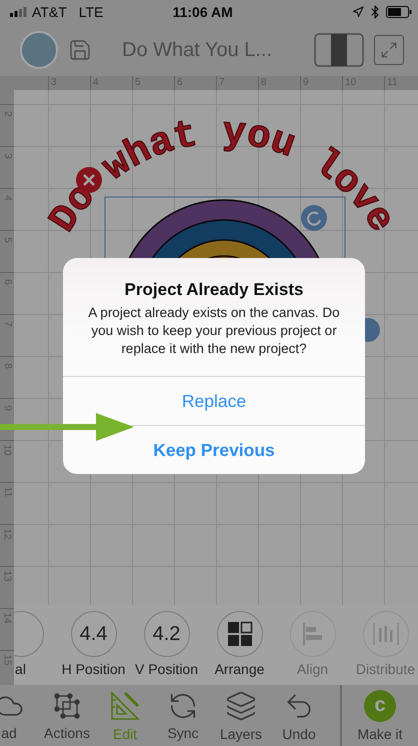 Image resolution: width=418 pixels, height=746 pixels. I want to click on signal-icon, so click(19, 12).